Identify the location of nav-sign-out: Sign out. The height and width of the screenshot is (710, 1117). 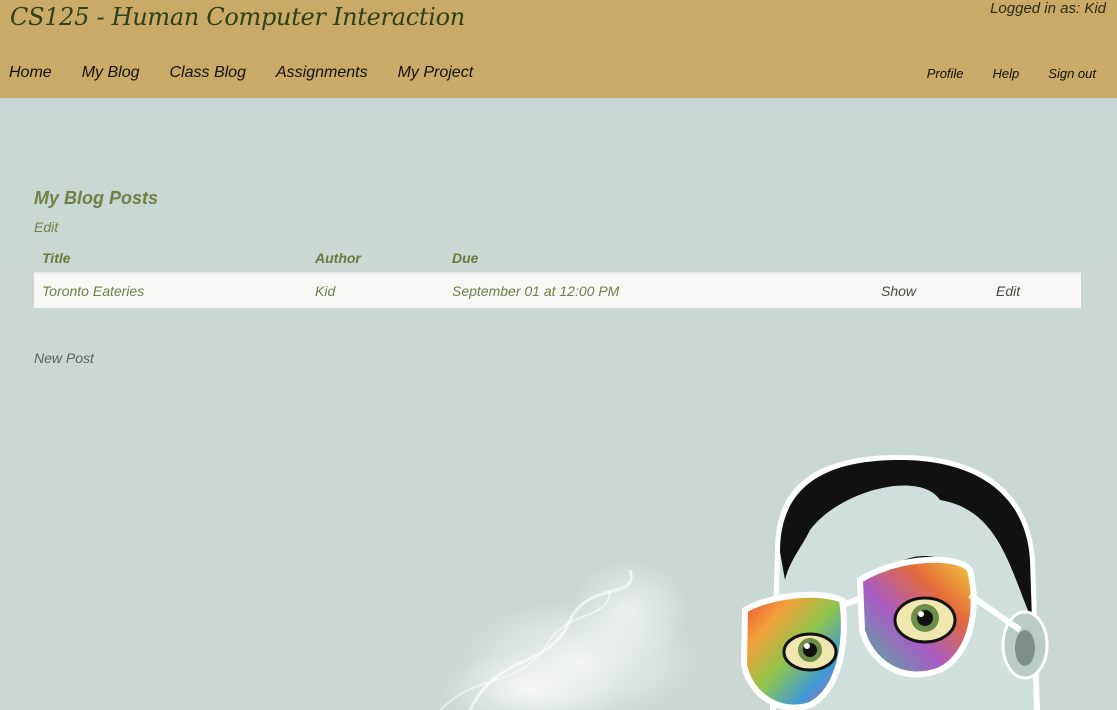
(1072, 73).